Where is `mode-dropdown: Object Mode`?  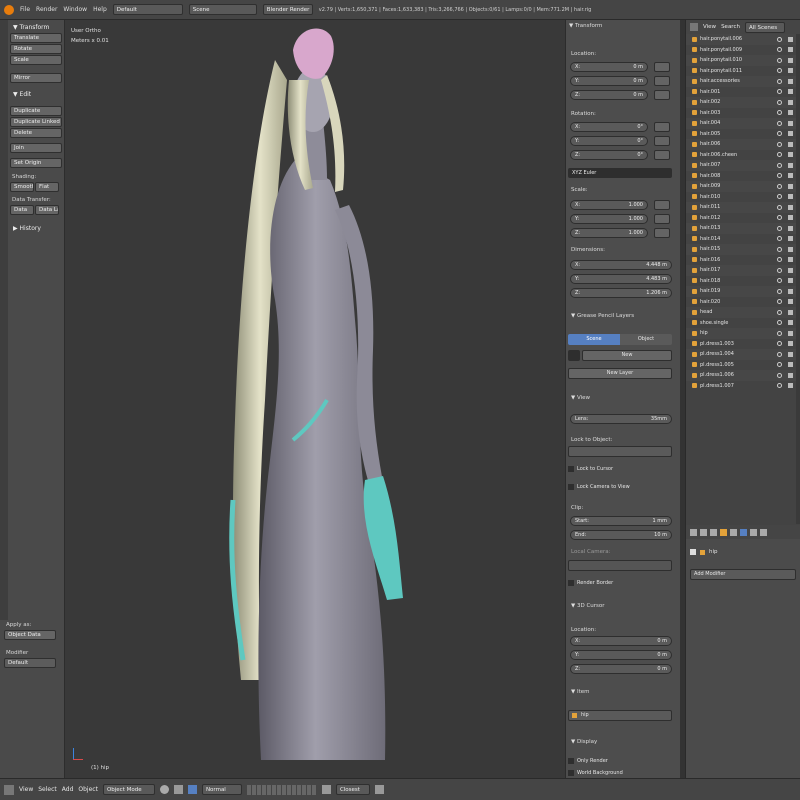
mode-dropdown: Object Mode is located at coordinates (128, 789).